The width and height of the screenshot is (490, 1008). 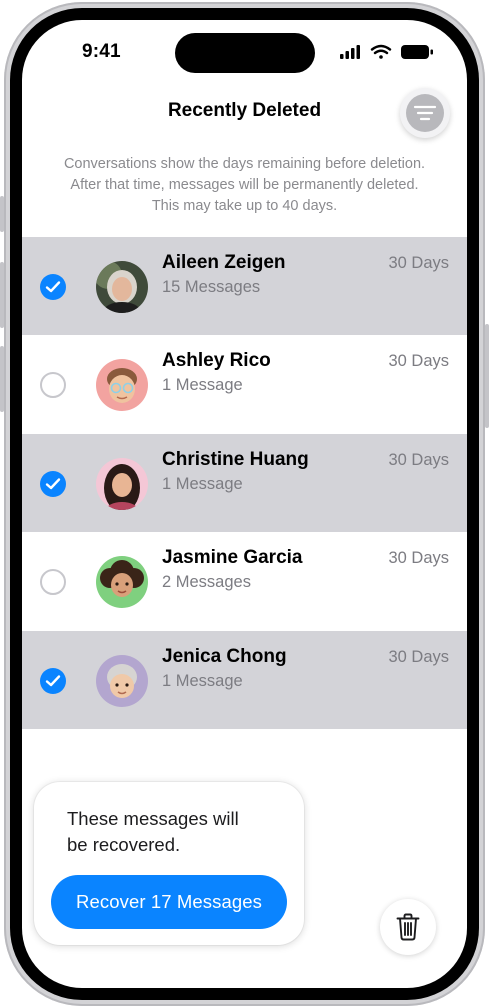 I want to click on recover-message-line: These messages will, so click(x=153, y=818).